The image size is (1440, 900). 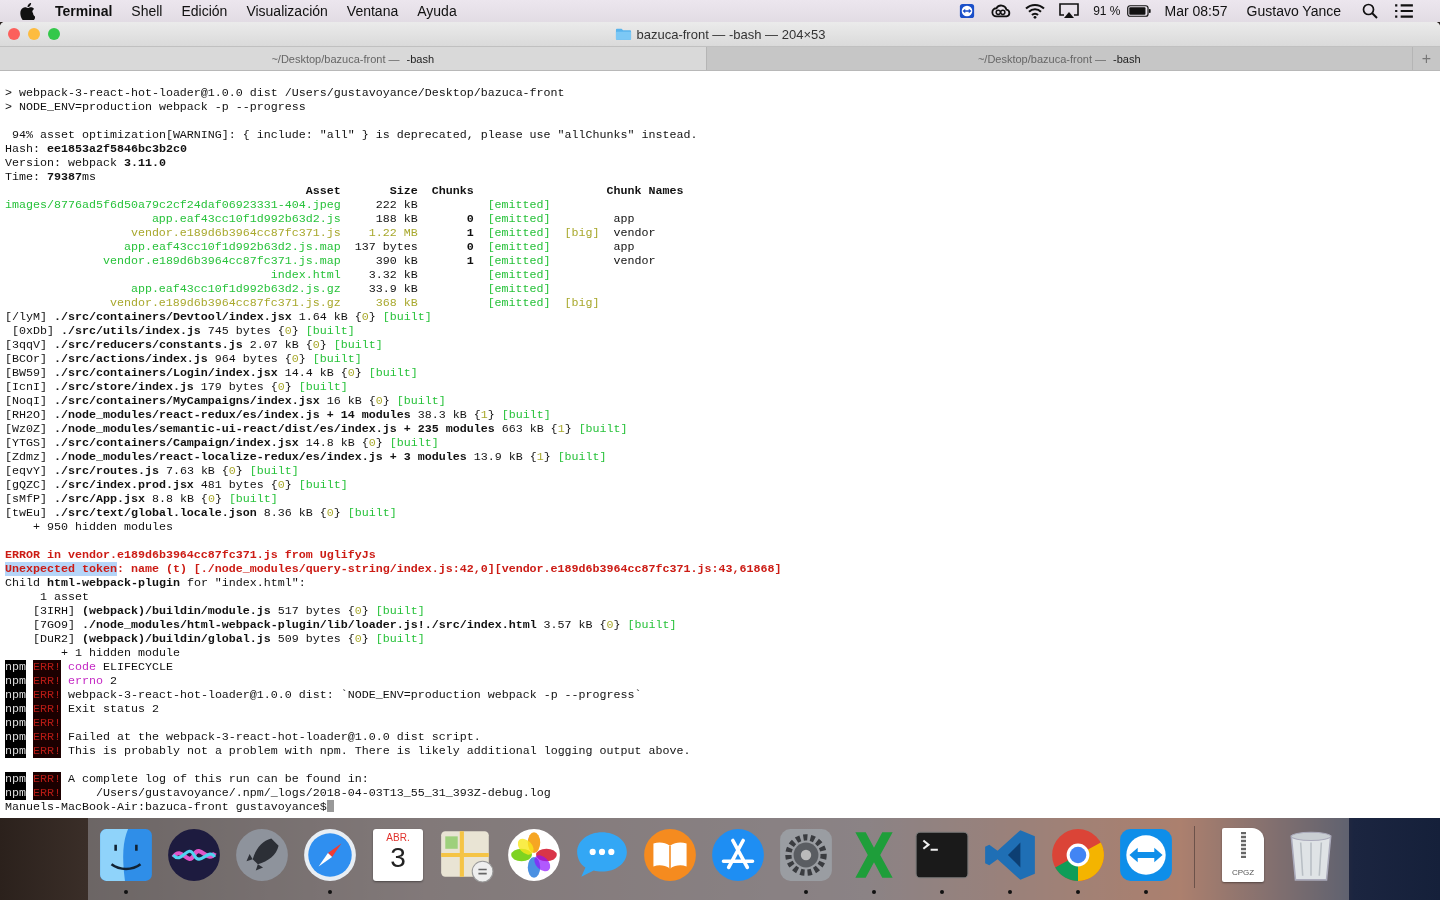 I want to click on table-cell-text: app.eaf43cc10f1d992b63d2.js.gz, so click(x=235, y=289).